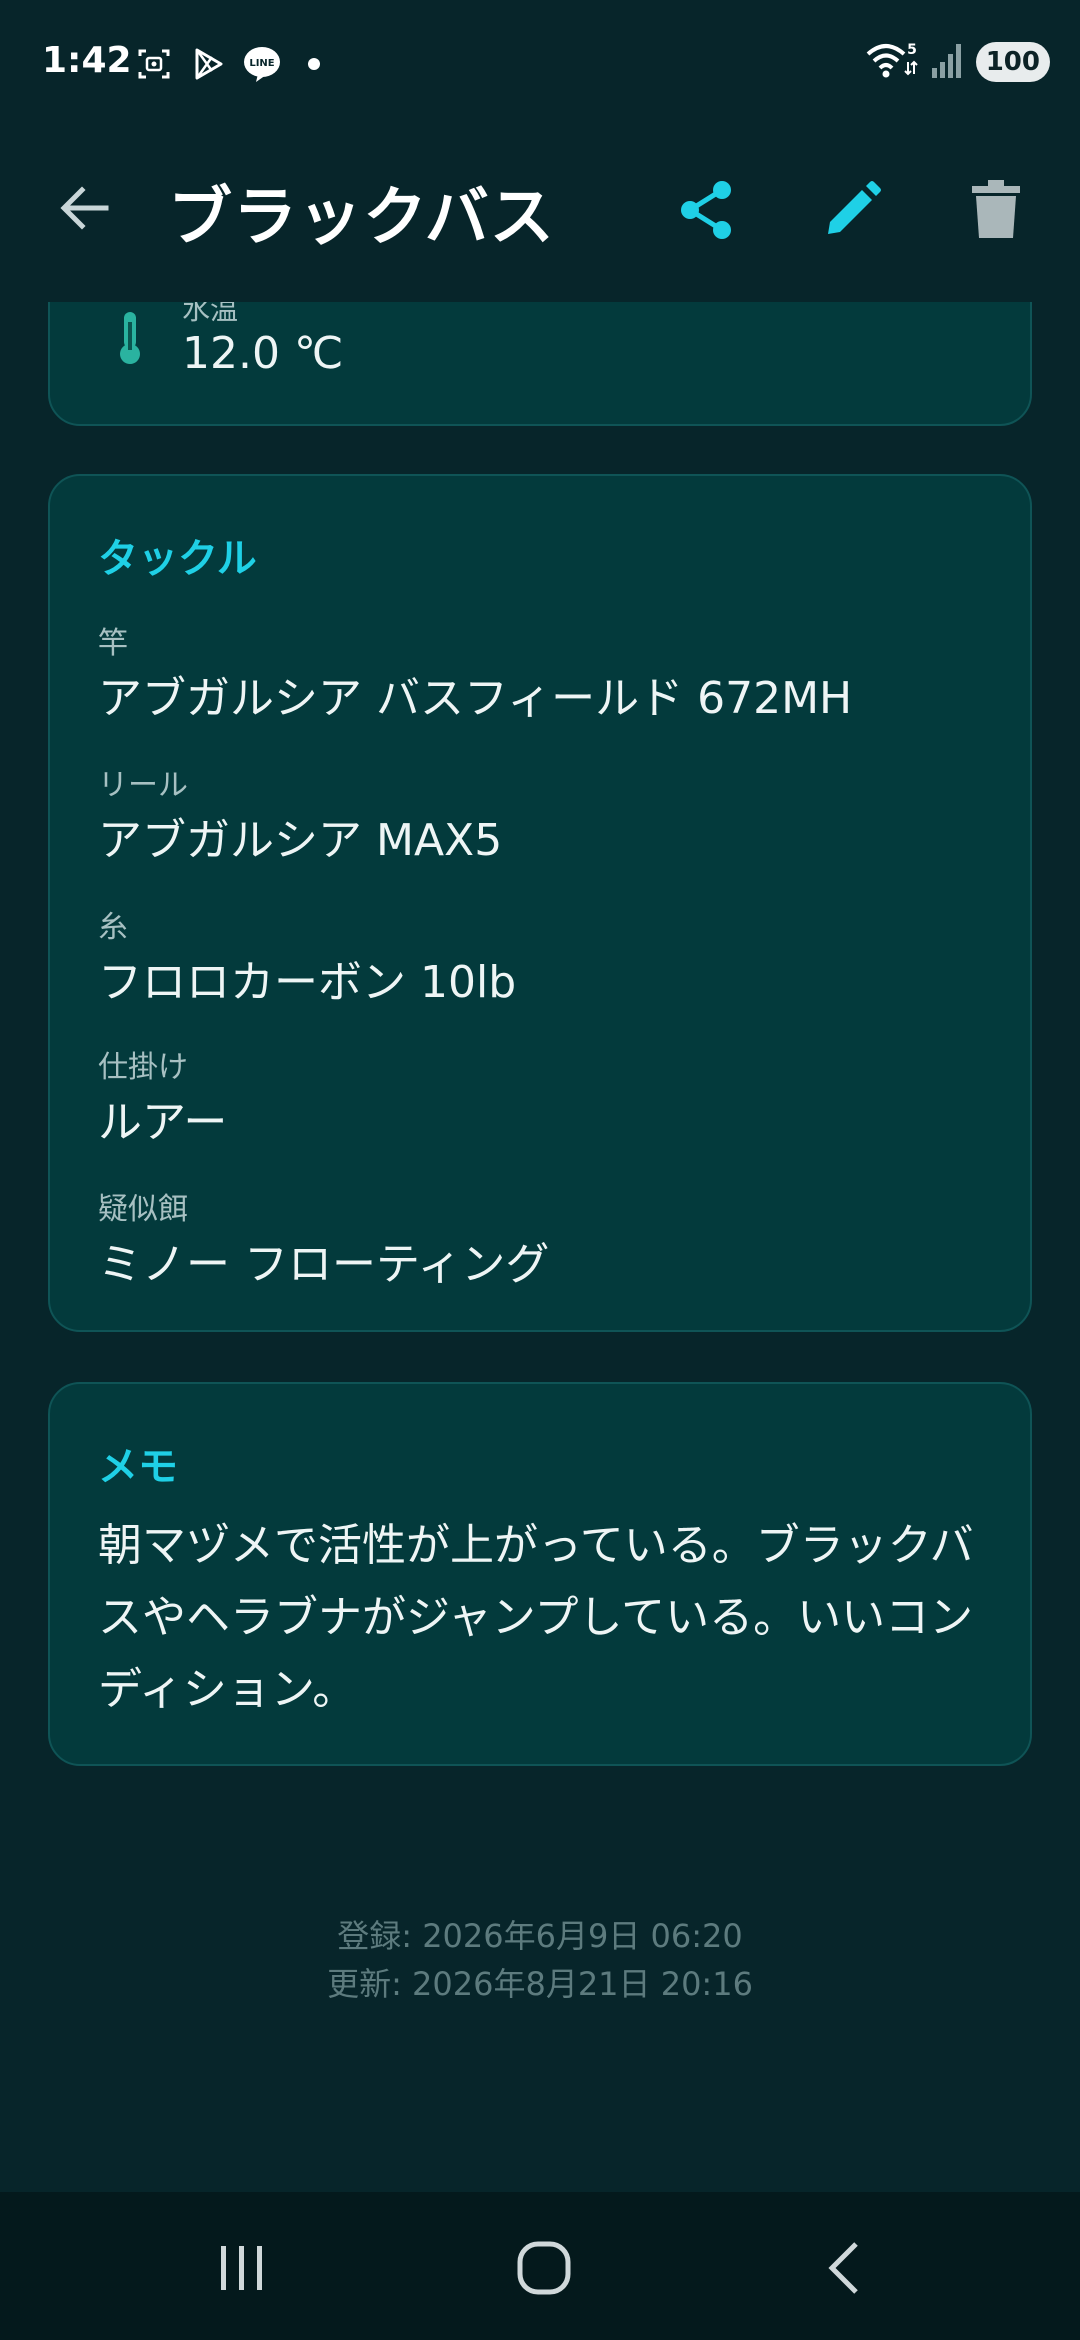 This screenshot has height=2340, width=1080. Describe the element at coordinates (540, 364) in the screenshot. I see `weather-card: 水温 12.0 ℃` at that location.